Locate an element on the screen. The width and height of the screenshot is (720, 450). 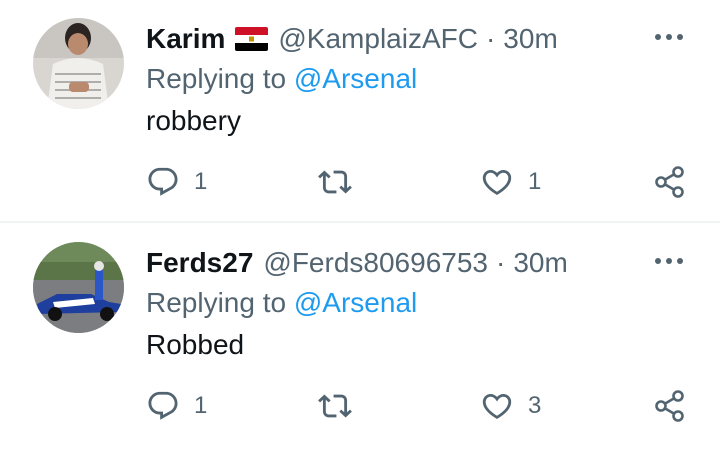
display-name: Ferds27 is located at coordinates (199, 263).